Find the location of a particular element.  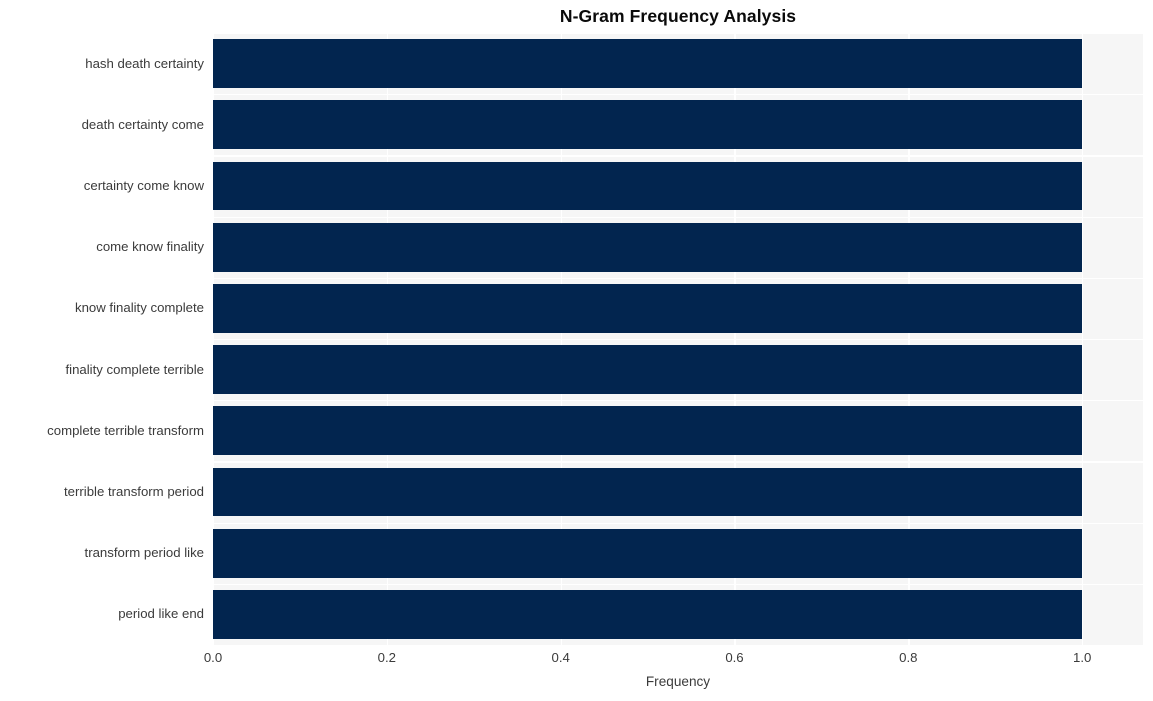

y-axis-tick-label: terrible transform period is located at coordinates (134, 491).